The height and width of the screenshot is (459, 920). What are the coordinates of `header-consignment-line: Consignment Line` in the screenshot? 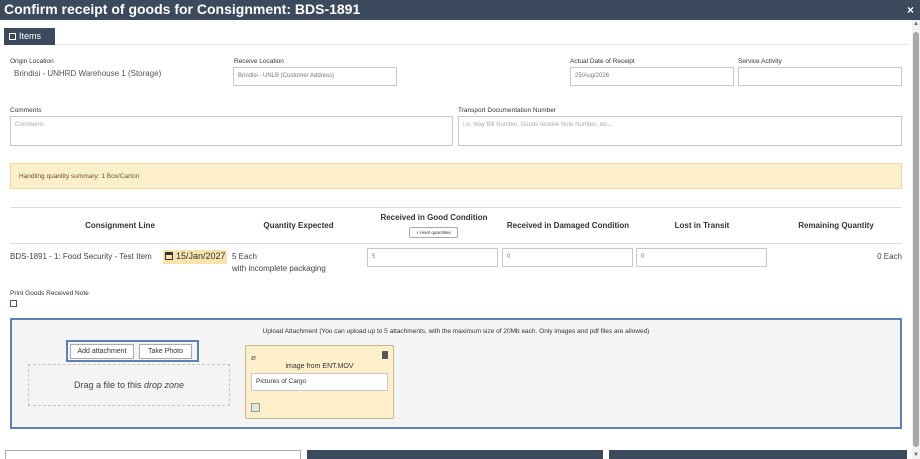 It's located at (120, 225).